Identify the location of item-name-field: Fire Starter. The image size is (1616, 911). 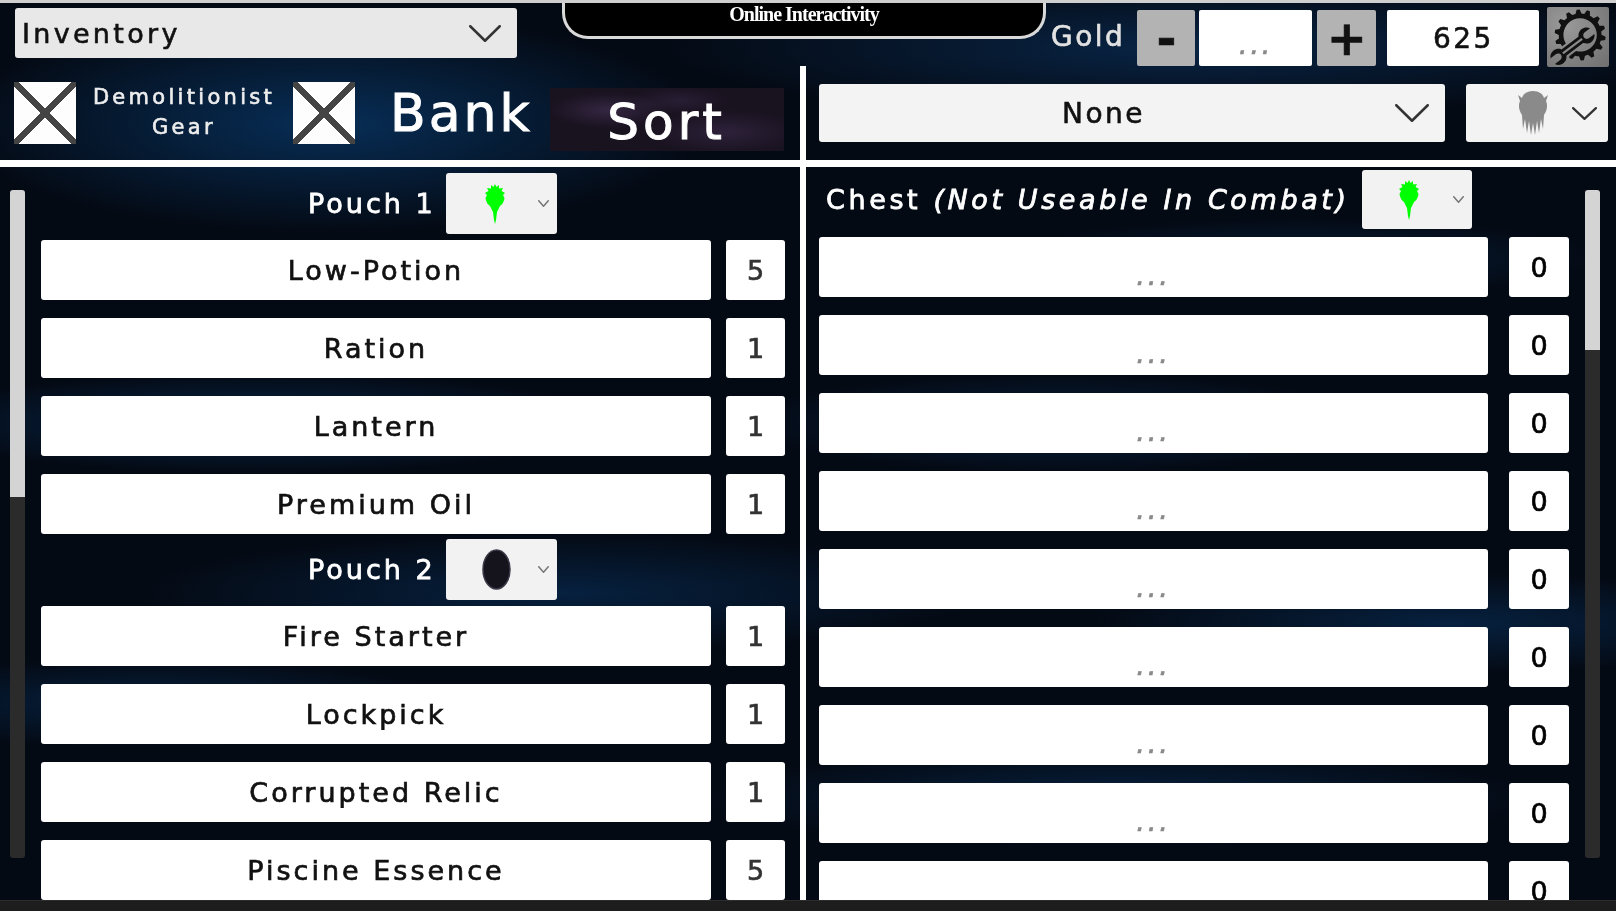
(376, 636).